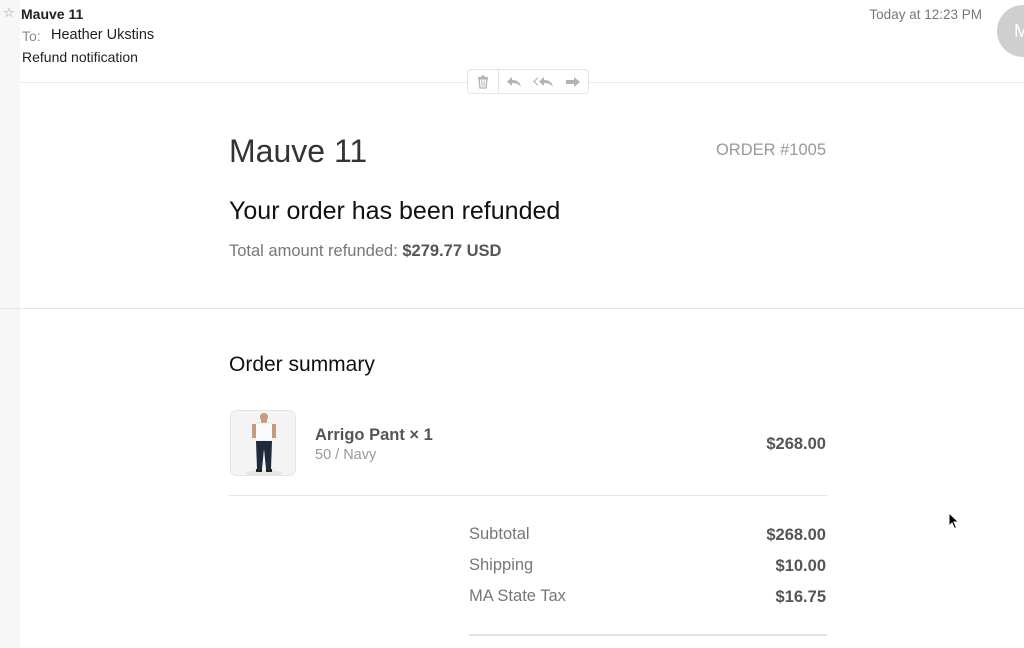 The width and height of the screenshot is (1024, 648). What do you see at coordinates (528, 495) in the screenshot?
I see `line-item-divider` at bounding box center [528, 495].